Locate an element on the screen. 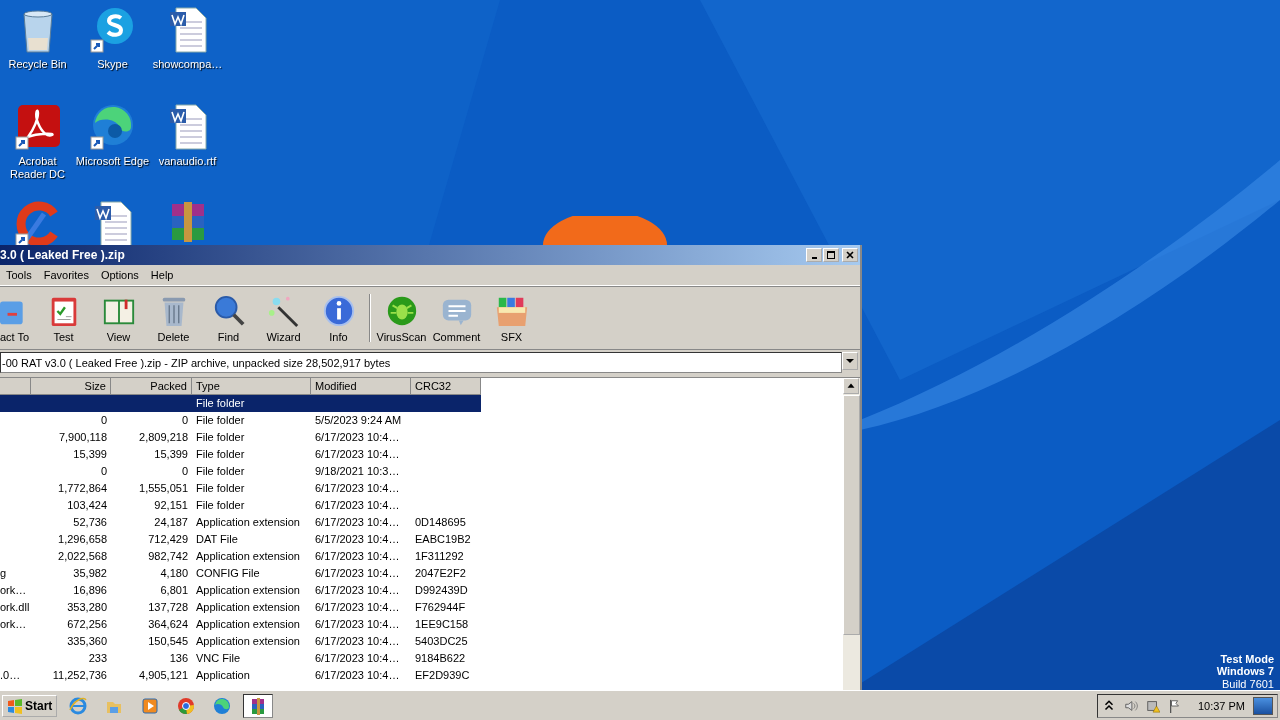 The image size is (1280, 720). toolbar-button: SFX is located at coordinates (511, 318).